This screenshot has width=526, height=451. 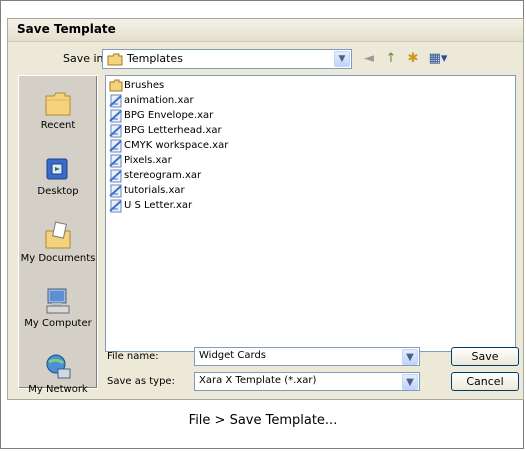 What do you see at coordinates (369, 59) in the screenshot?
I see `back-icon: ◄` at bounding box center [369, 59].